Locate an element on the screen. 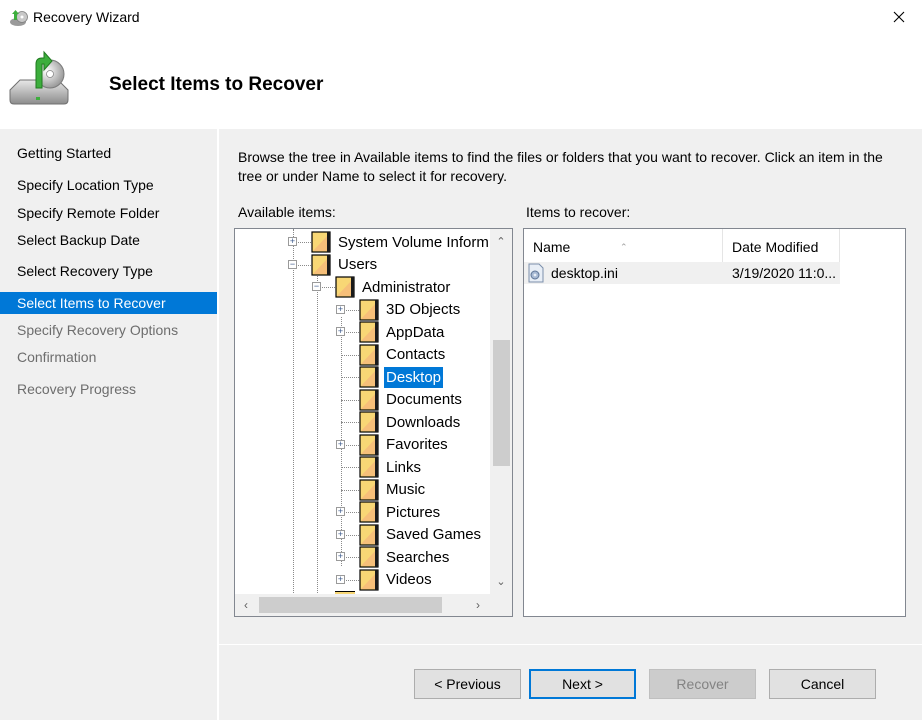  tree-item-label: Users is located at coordinates (358, 264).